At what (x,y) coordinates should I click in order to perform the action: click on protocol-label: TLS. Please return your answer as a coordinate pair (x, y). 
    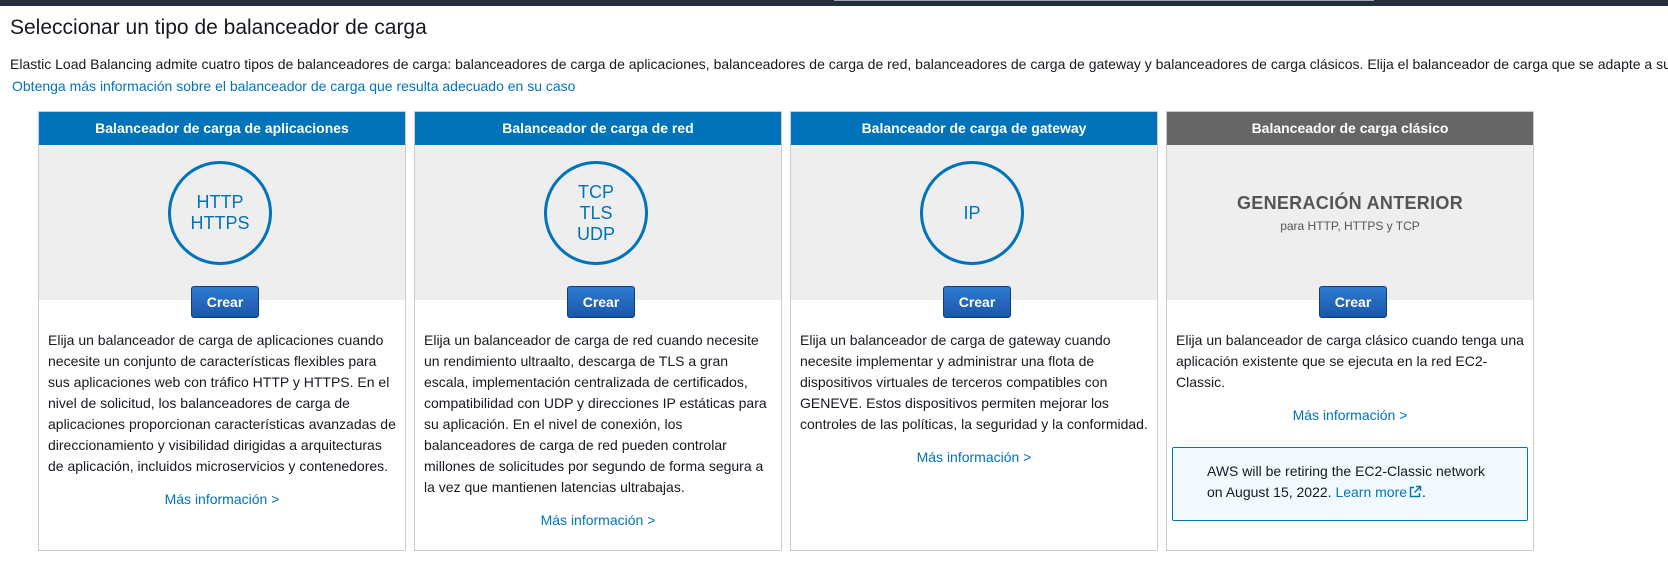
    Looking at the image, I should click on (596, 212).